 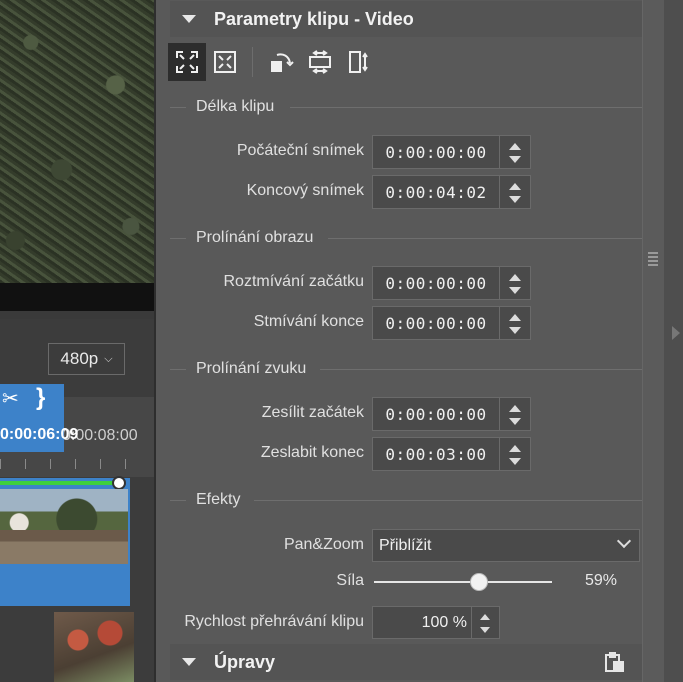 I want to click on edits-header: Úpravy, so click(x=406, y=662).